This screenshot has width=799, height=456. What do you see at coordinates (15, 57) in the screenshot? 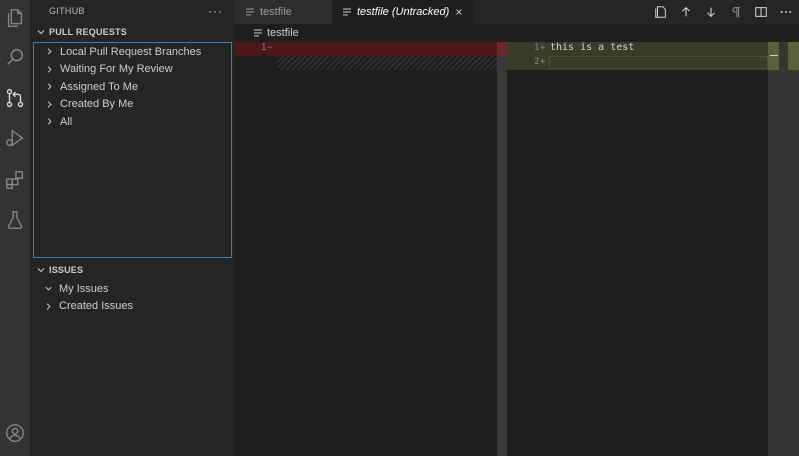
I see `search-icon` at bounding box center [15, 57].